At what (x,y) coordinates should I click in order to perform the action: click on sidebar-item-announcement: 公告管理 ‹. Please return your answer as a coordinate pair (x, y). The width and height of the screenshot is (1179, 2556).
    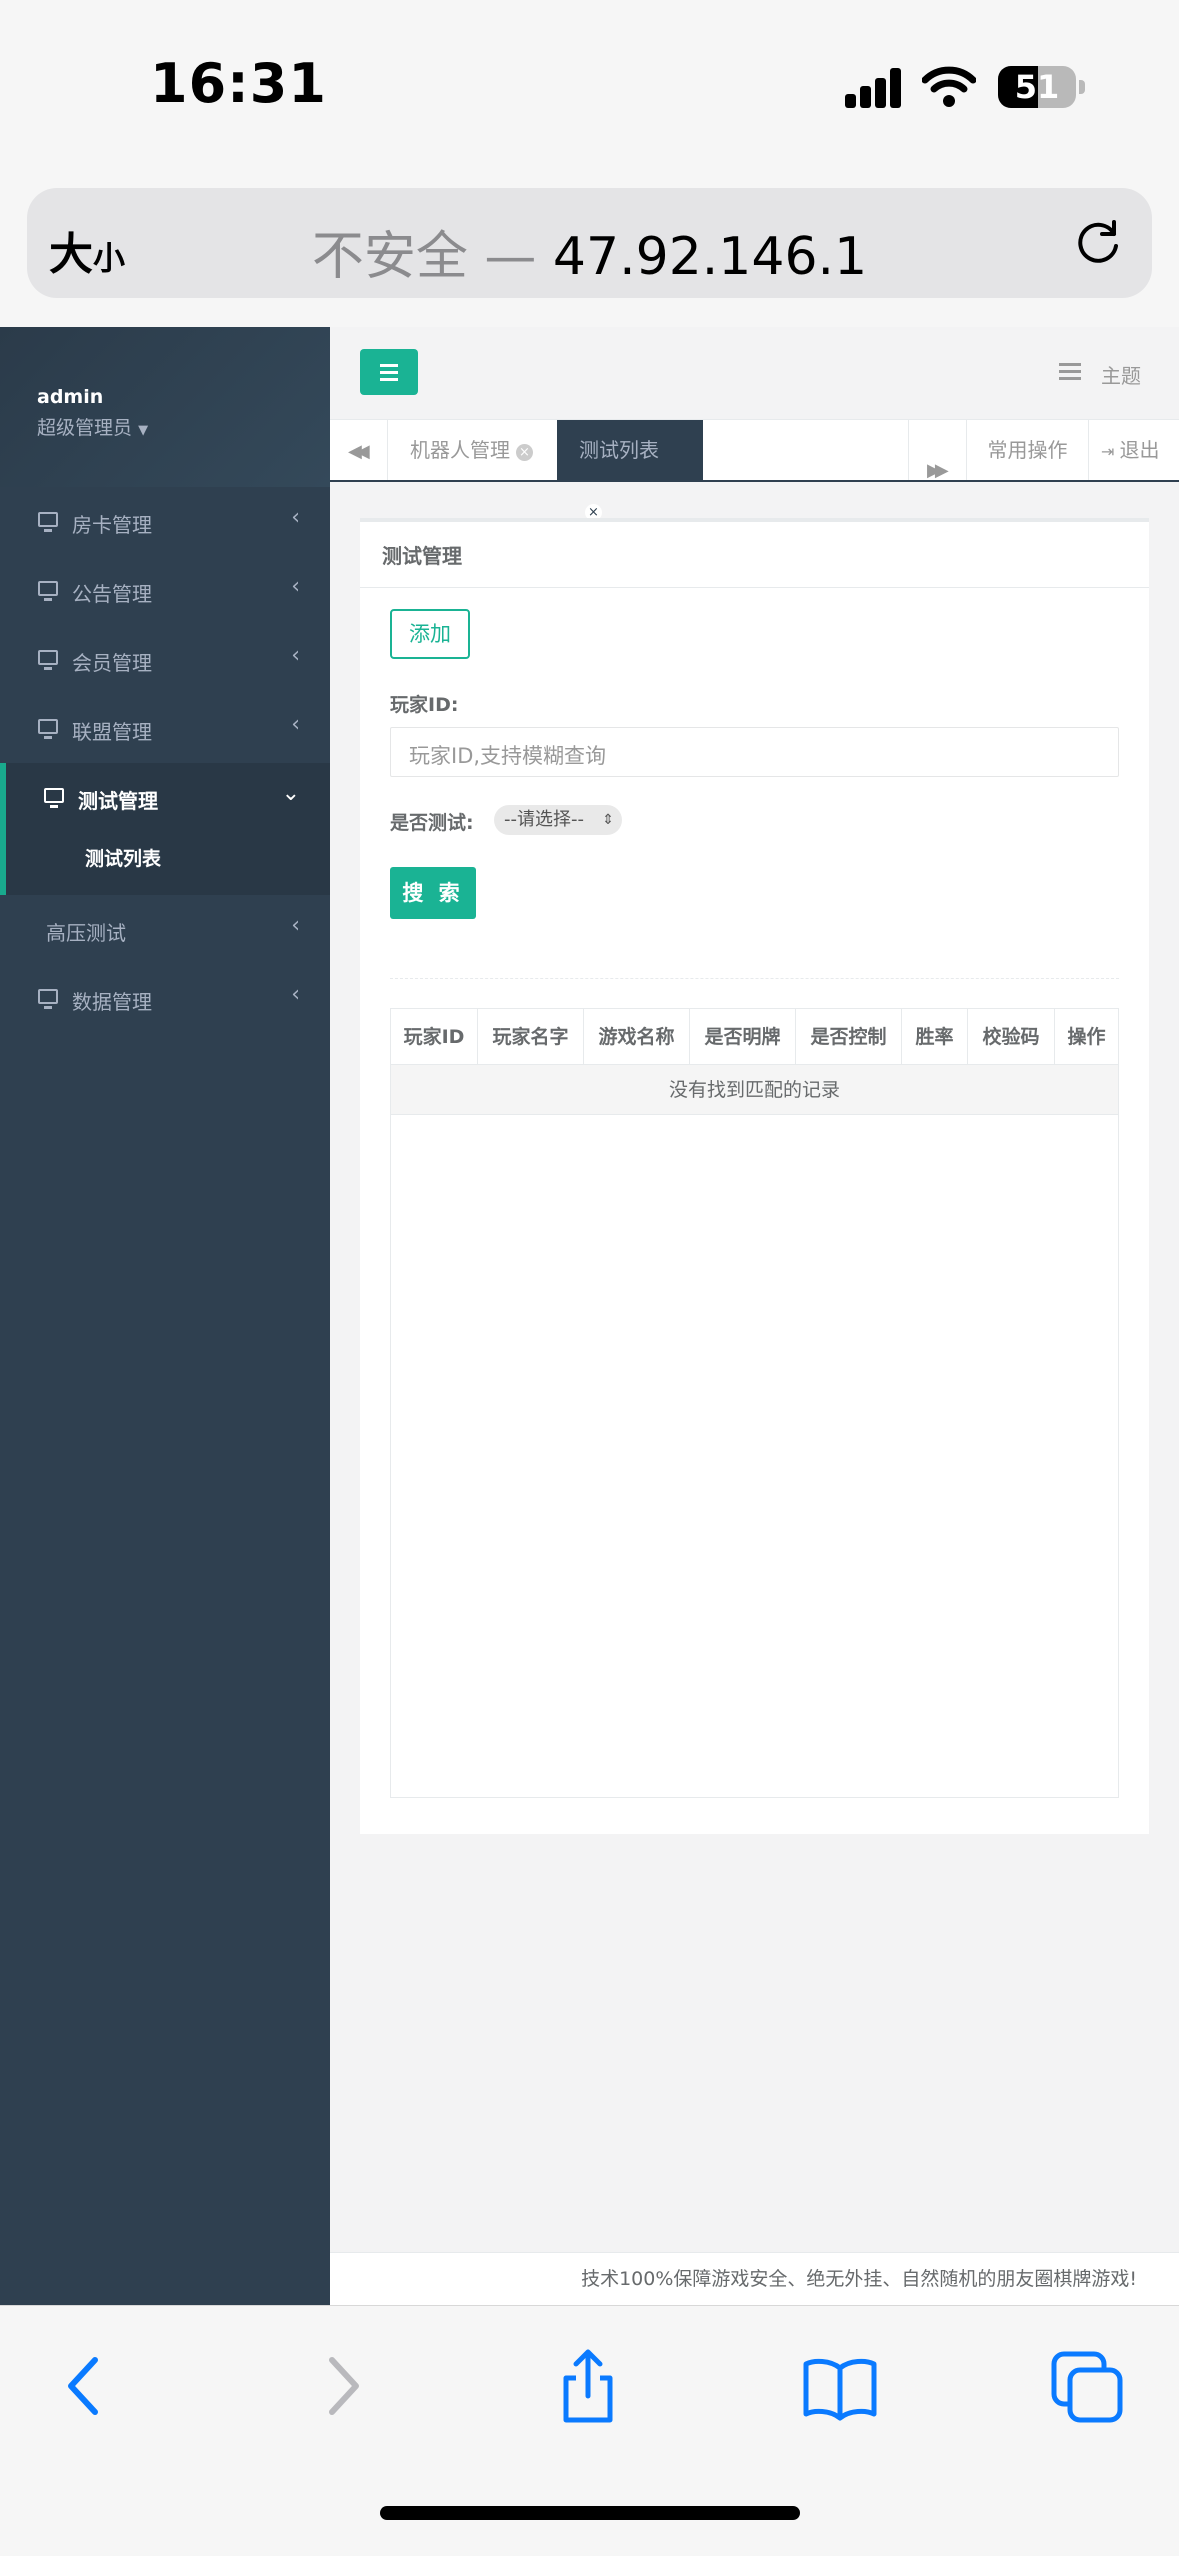
    Looking at the image, I should click on (165, 590).